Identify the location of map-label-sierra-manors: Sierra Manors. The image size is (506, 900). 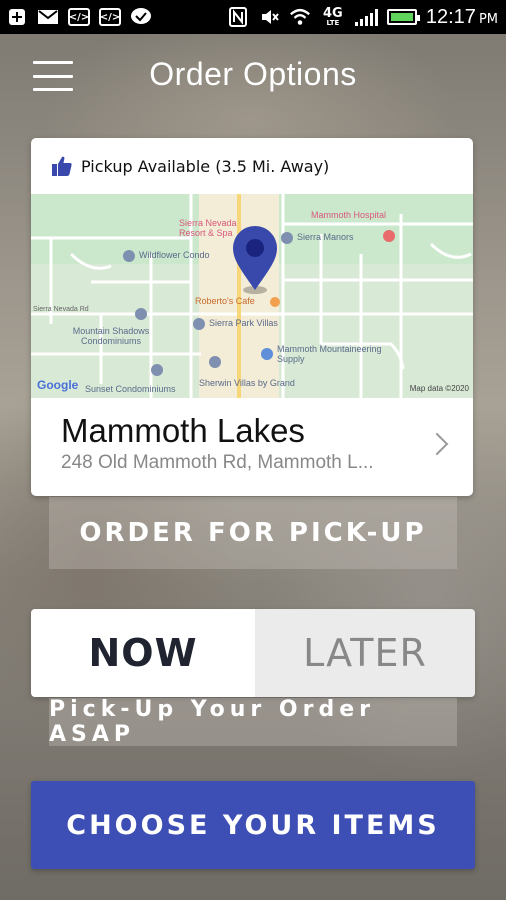
(325, 237).